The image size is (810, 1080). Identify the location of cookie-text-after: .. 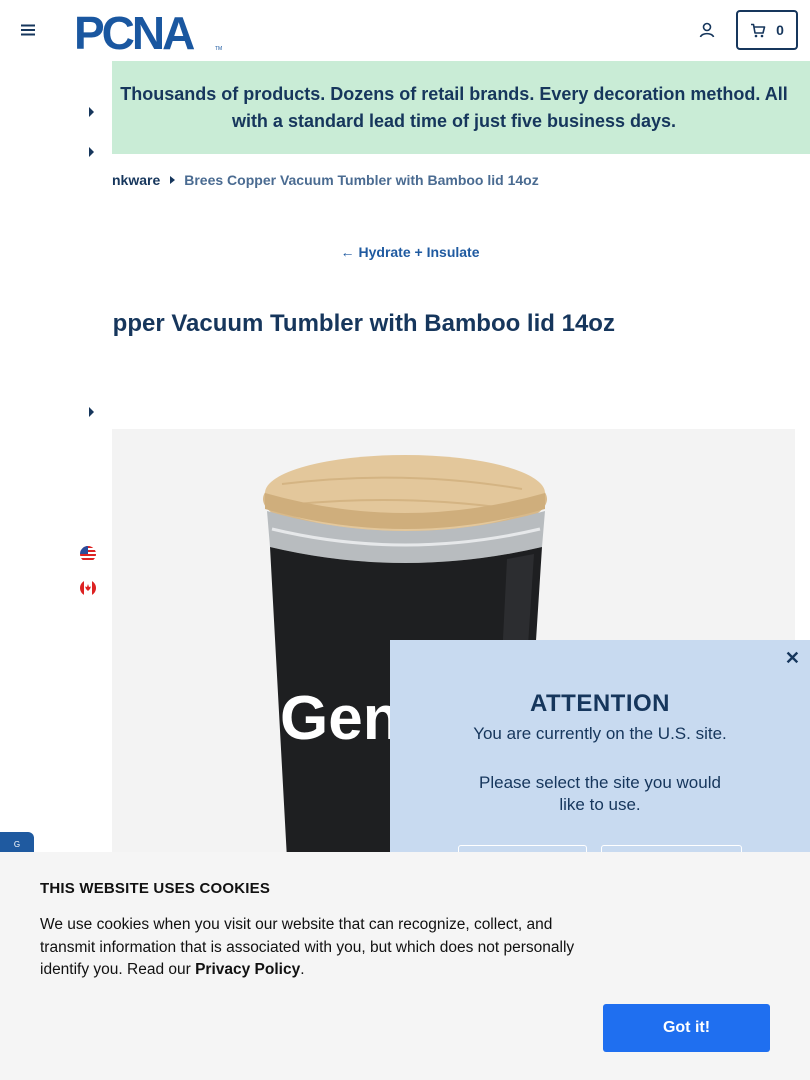
(302, 969).